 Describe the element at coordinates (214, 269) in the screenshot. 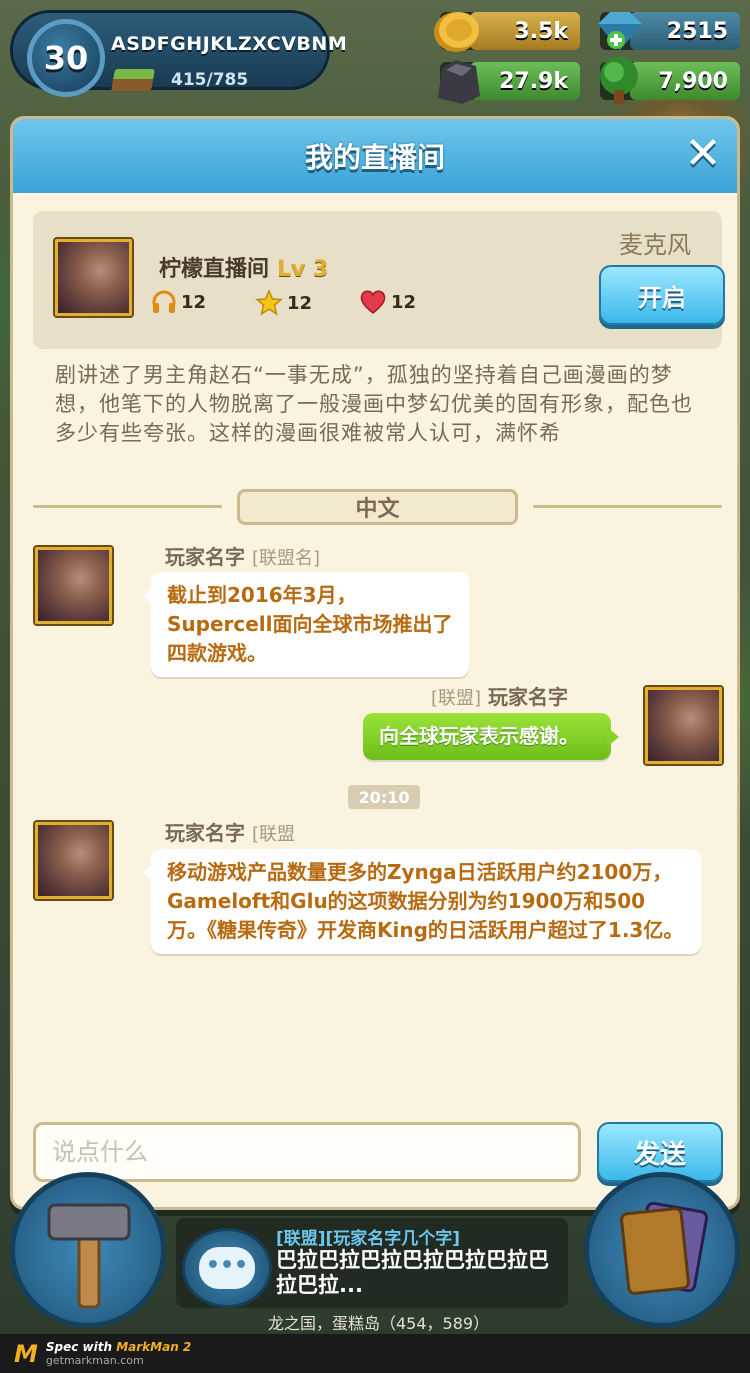

I see `room-name: 柠檬直播间` at that location.